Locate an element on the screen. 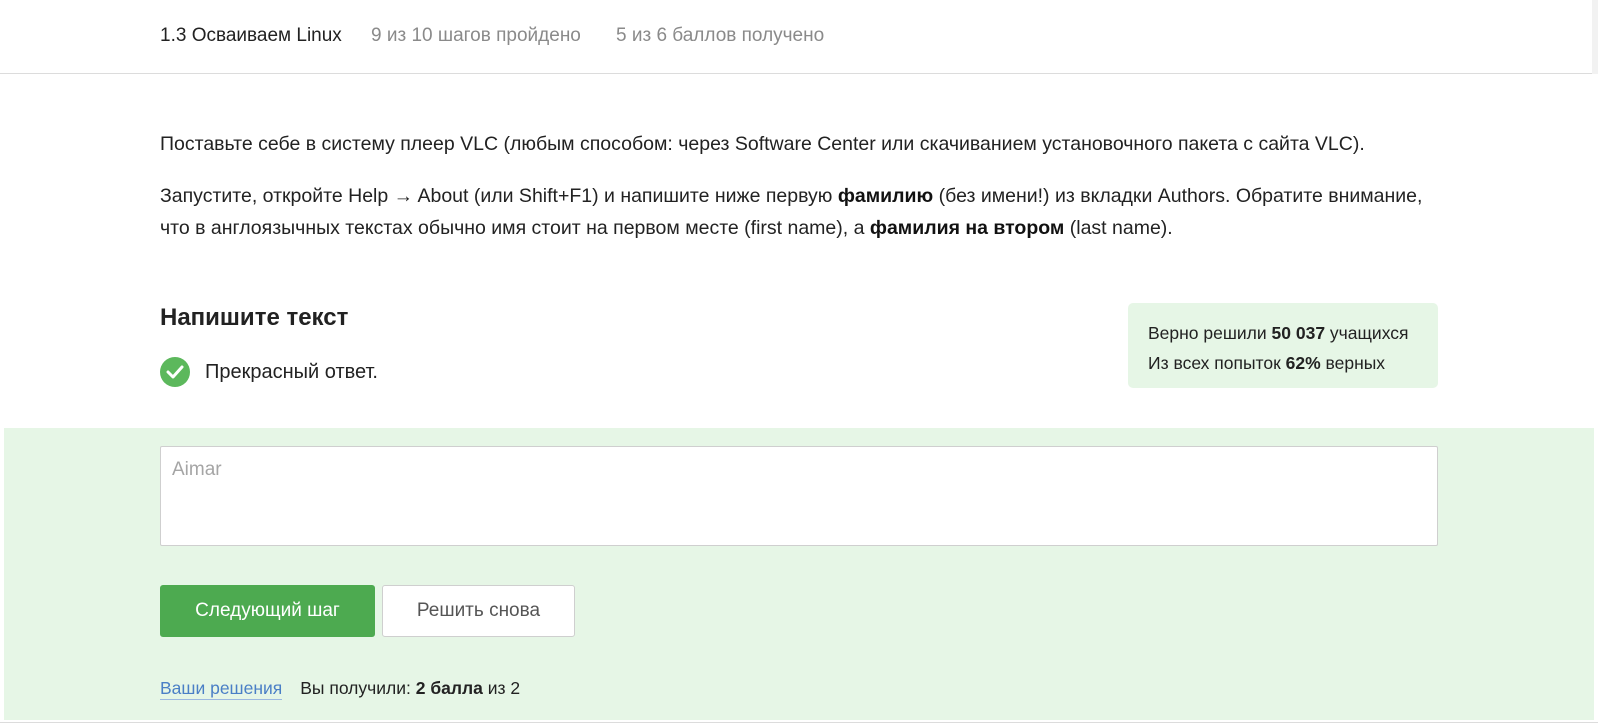  solved-count: 50 037 is located at coordinates (1298, 333).